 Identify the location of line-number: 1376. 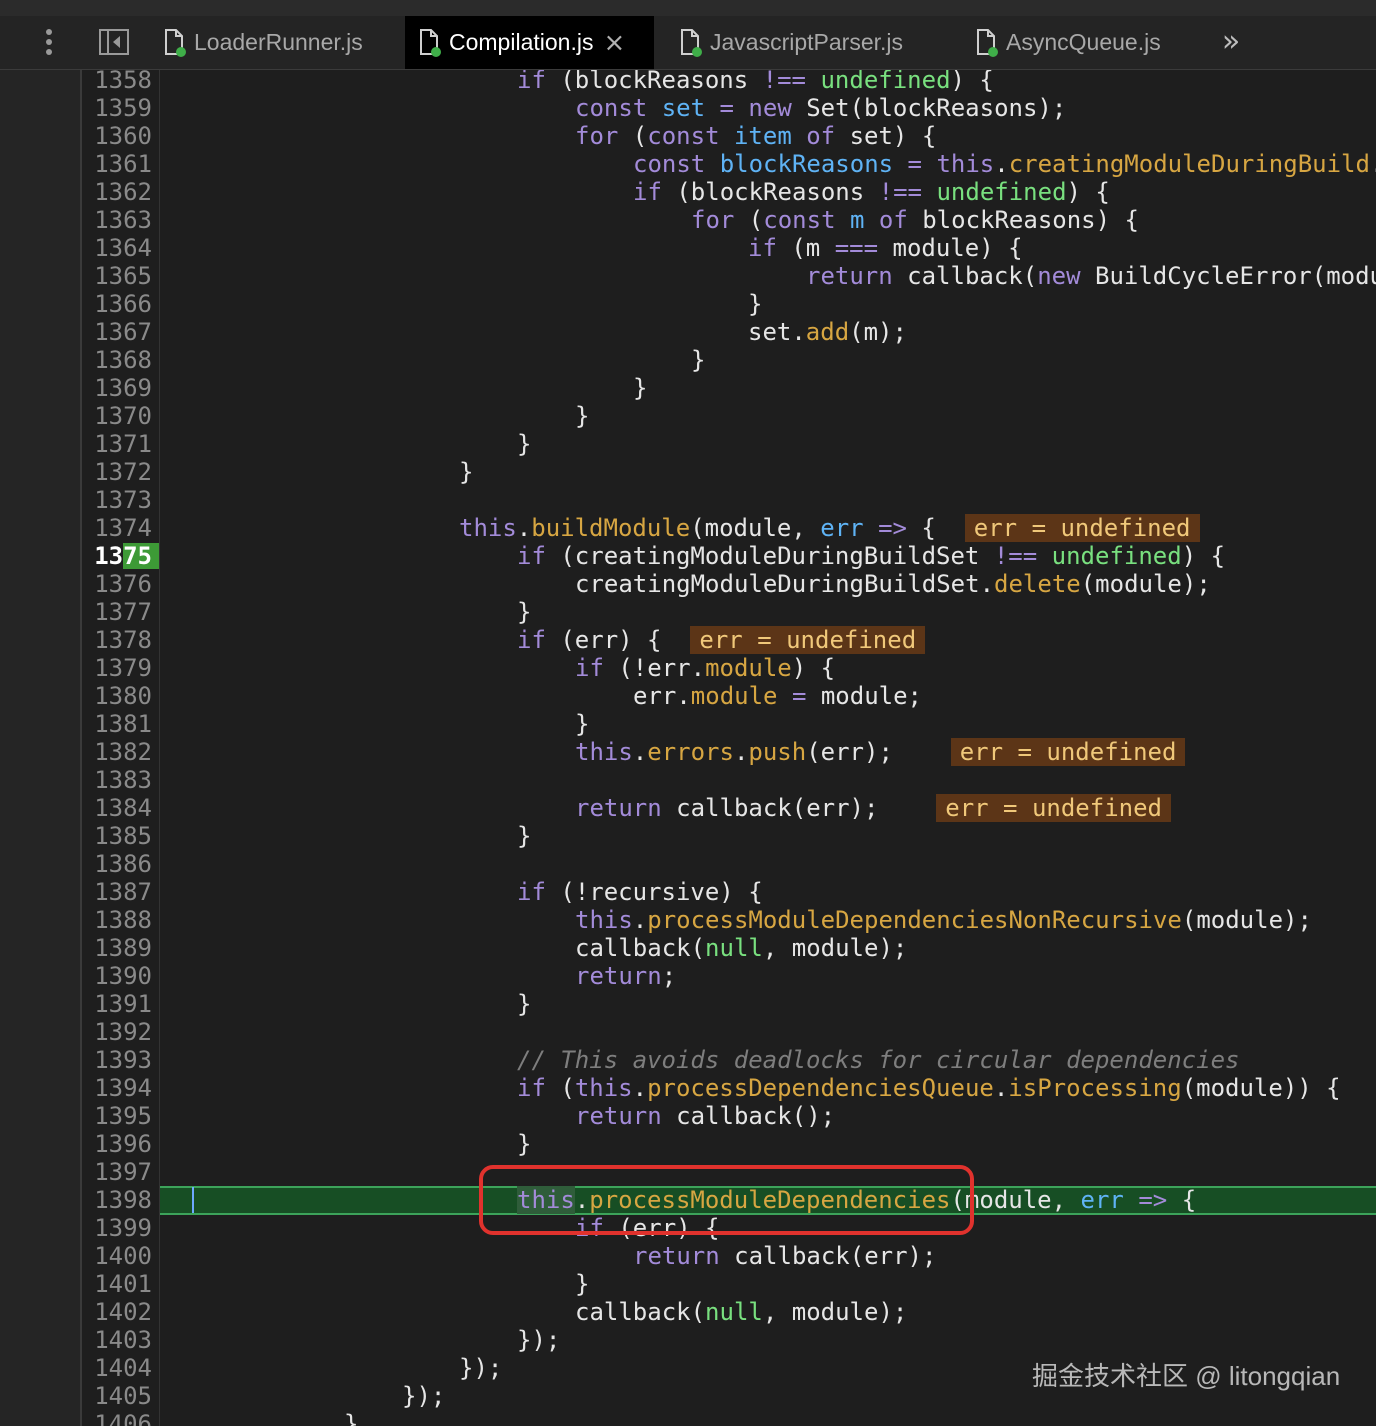
(117, 584).